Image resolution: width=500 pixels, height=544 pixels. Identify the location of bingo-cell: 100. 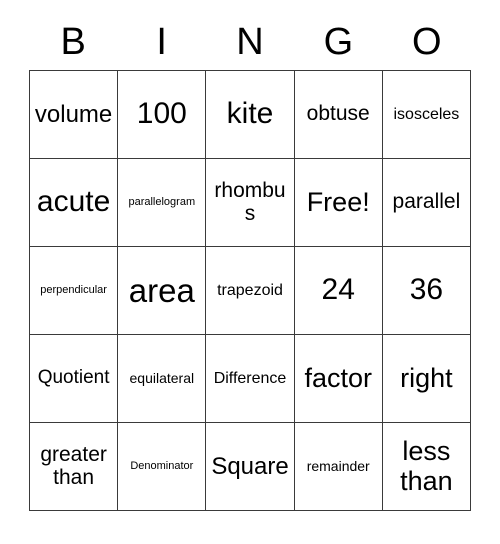
(162, 115).